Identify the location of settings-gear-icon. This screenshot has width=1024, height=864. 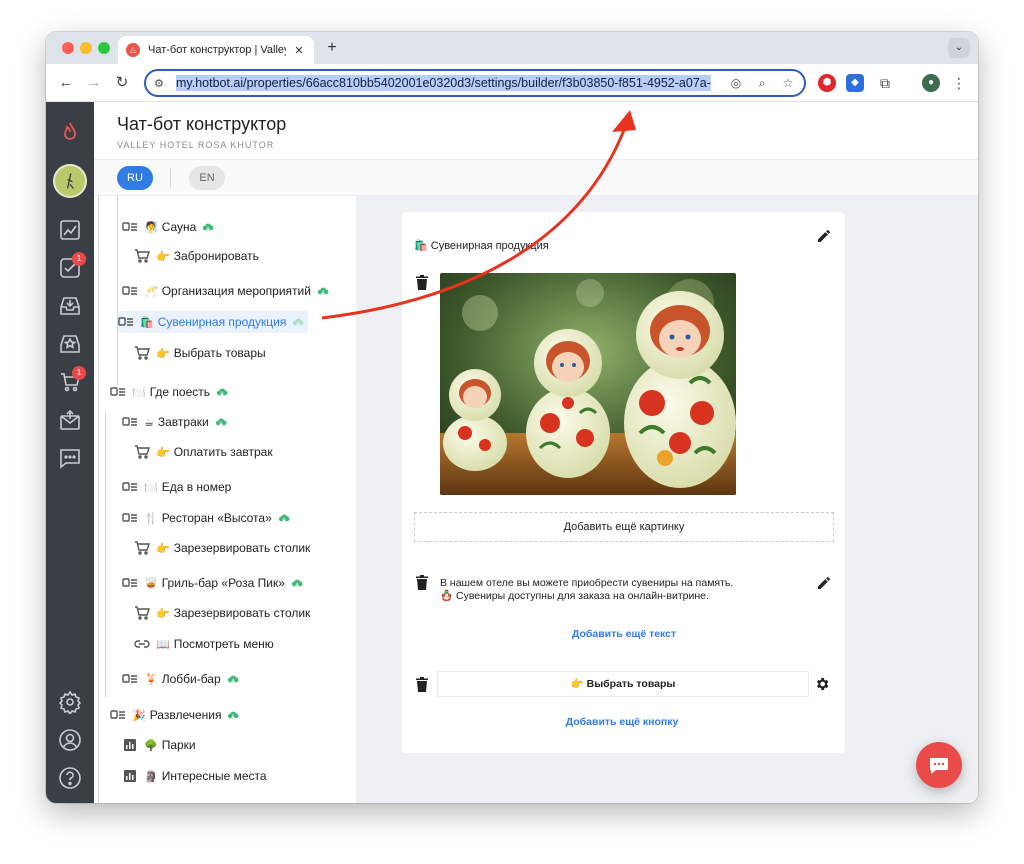
(70, 702).